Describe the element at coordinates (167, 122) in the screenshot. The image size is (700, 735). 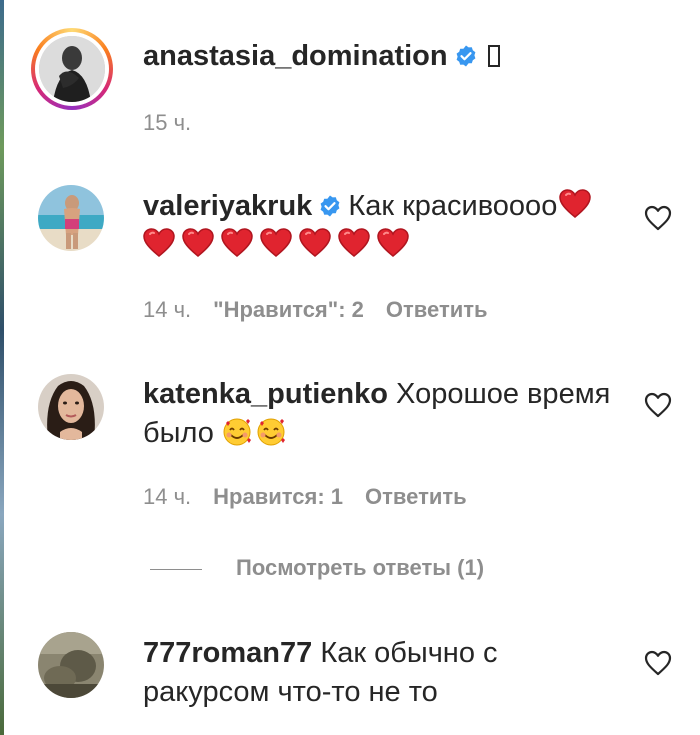
I see `timestamp: 15 ч.` at that location.